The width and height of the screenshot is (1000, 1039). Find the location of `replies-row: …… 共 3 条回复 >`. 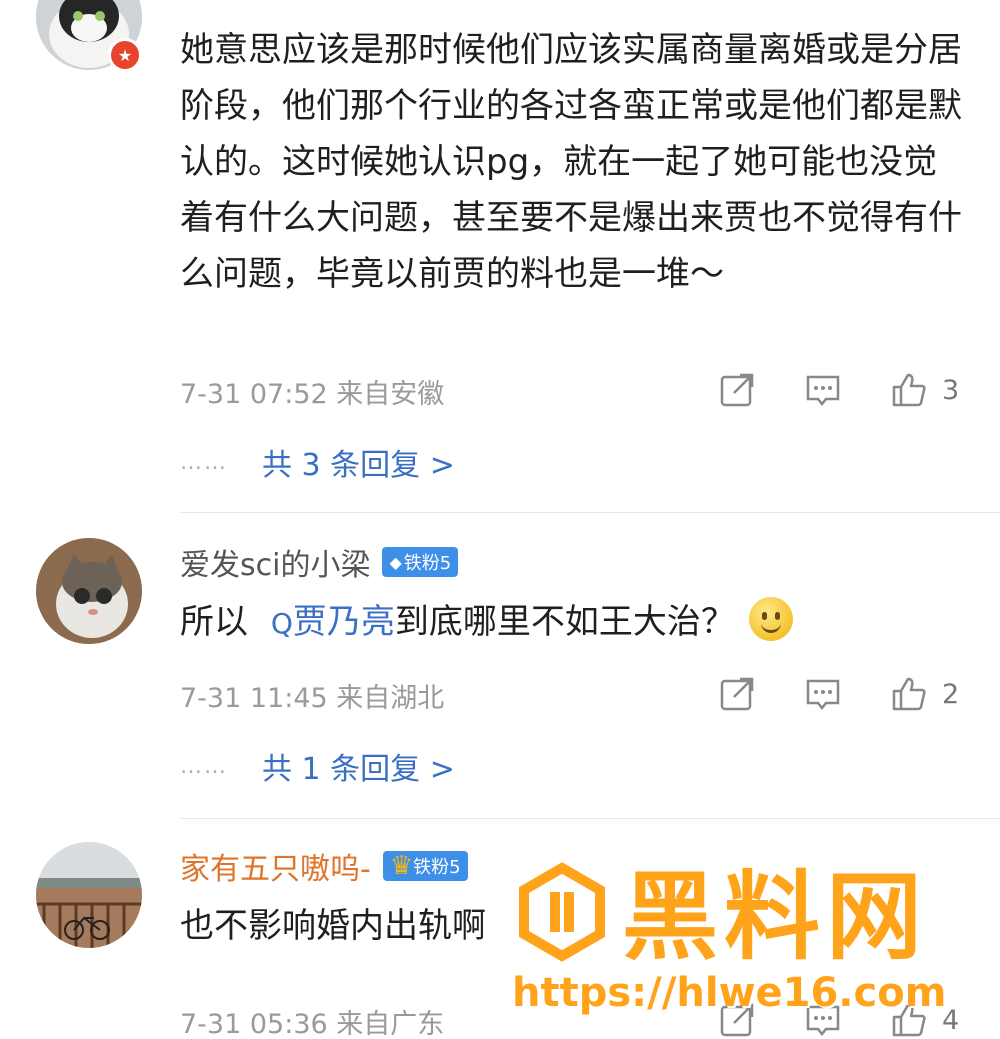

replies-row: …… 共 3 条回复 > is located at coordinates (317, 462).